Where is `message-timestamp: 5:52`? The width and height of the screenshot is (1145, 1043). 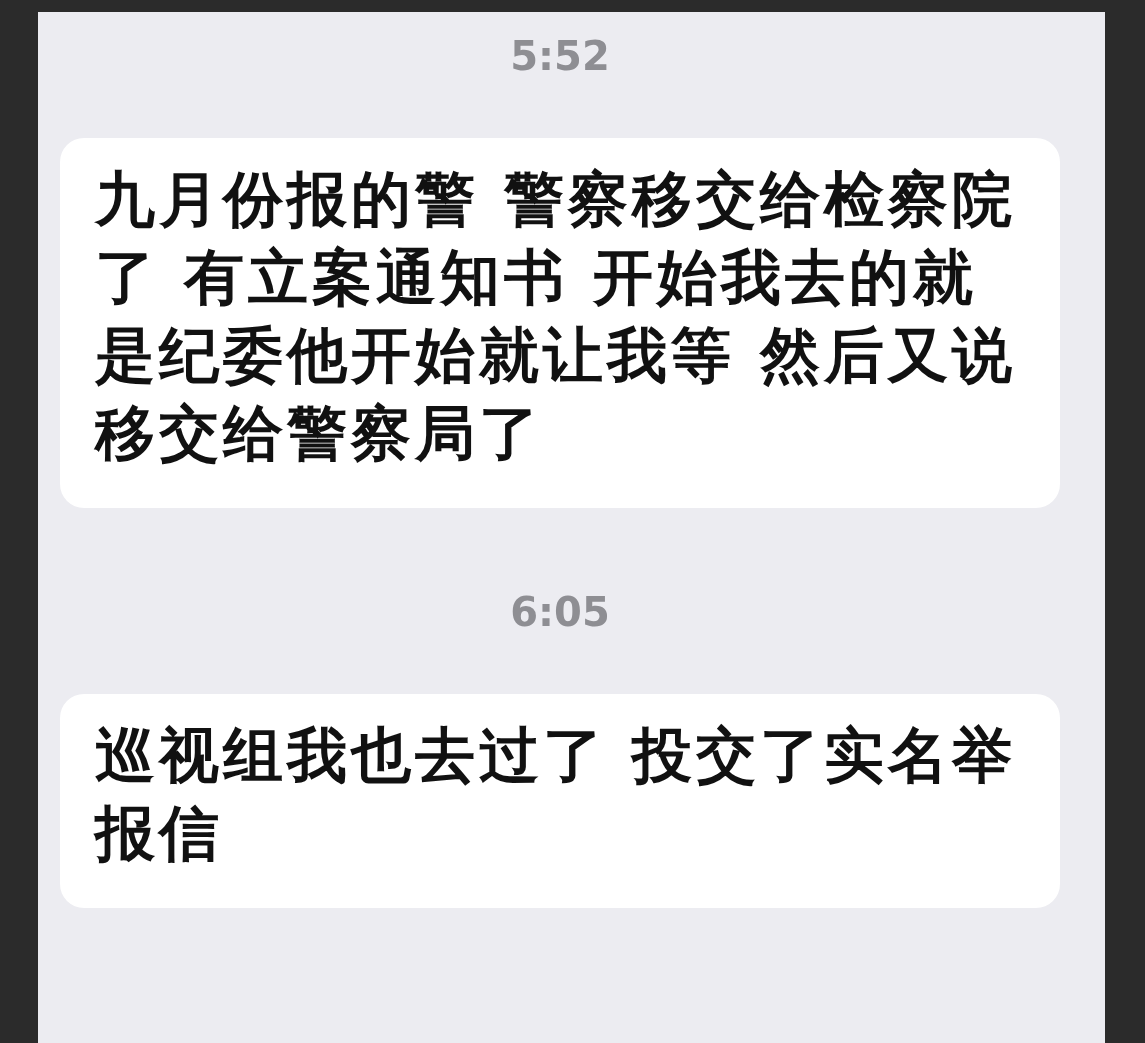 message-timestamp: 5:52 is located at coordinates (560, 56).